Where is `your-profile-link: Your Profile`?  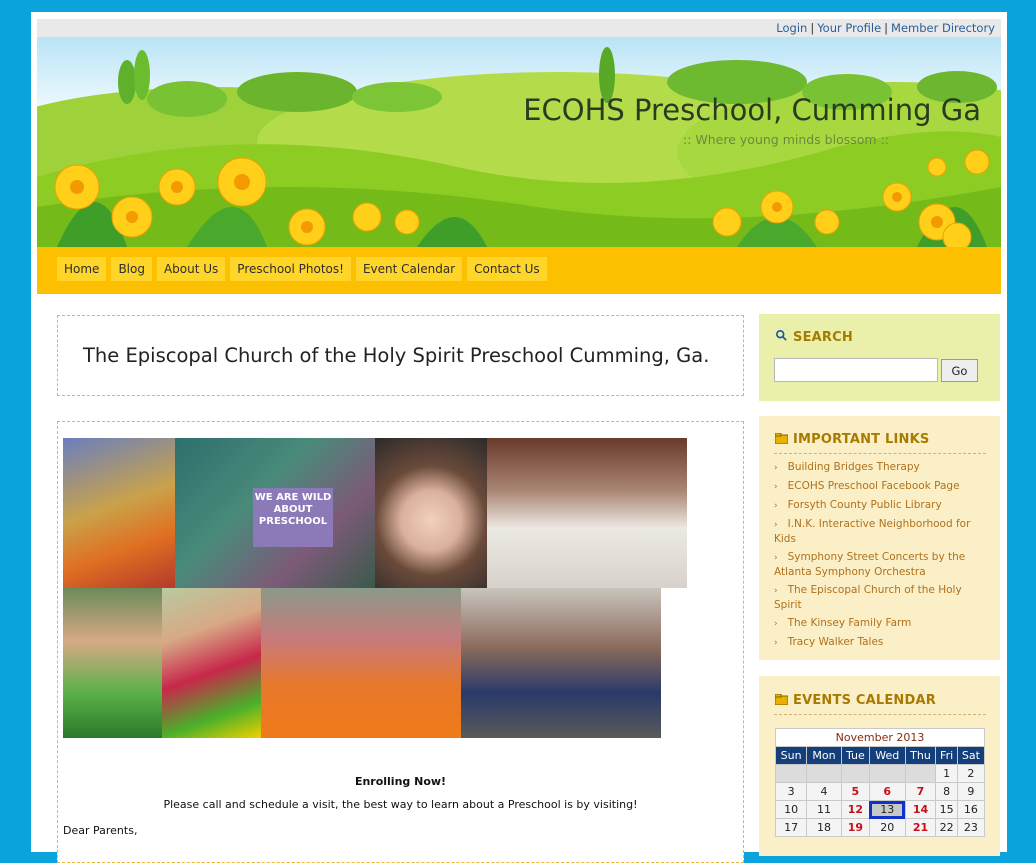
your-profile-link: Your Profile is located at coordinates (849, 28).